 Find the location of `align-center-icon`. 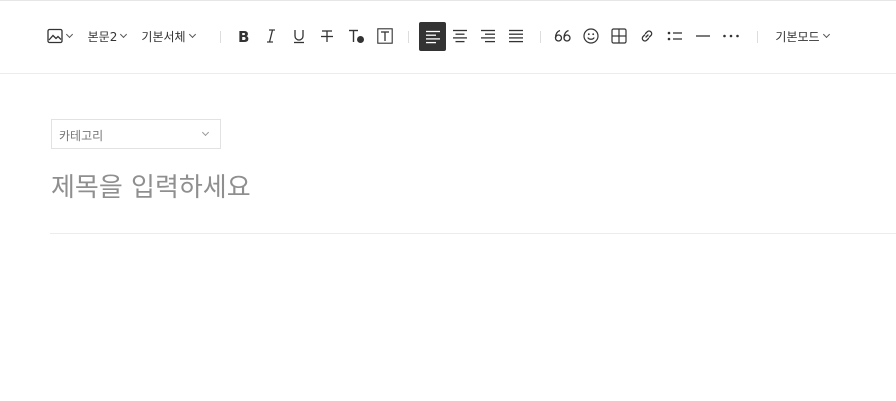

align-center-icon is located at coordinates (460, 36).